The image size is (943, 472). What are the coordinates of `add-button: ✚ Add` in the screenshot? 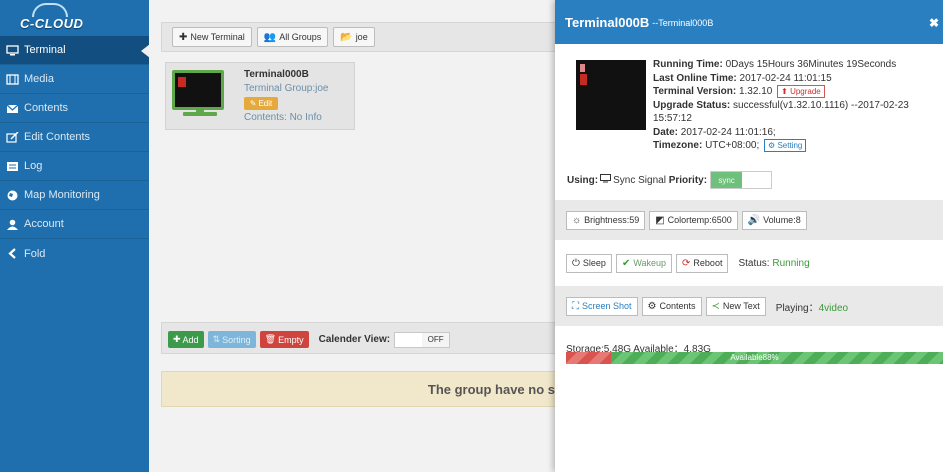 It's located at (186, 339).